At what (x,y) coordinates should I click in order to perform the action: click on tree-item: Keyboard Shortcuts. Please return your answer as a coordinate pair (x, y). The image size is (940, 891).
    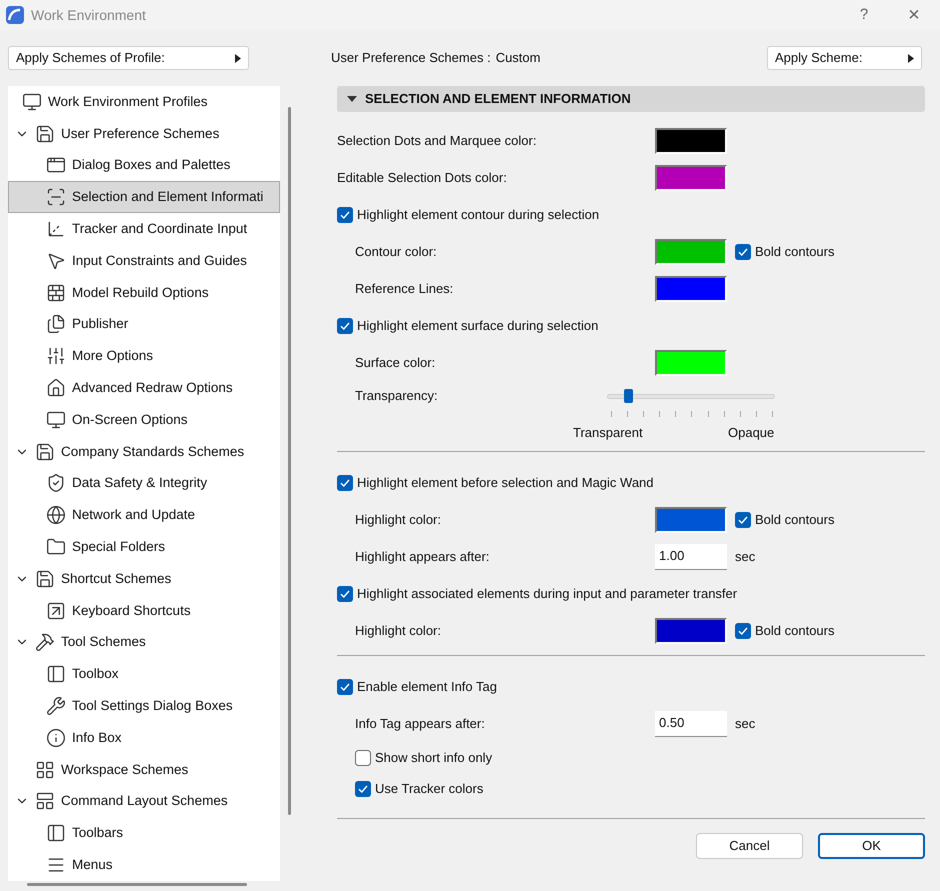
    Looking at the image, I should click on (144, 610).